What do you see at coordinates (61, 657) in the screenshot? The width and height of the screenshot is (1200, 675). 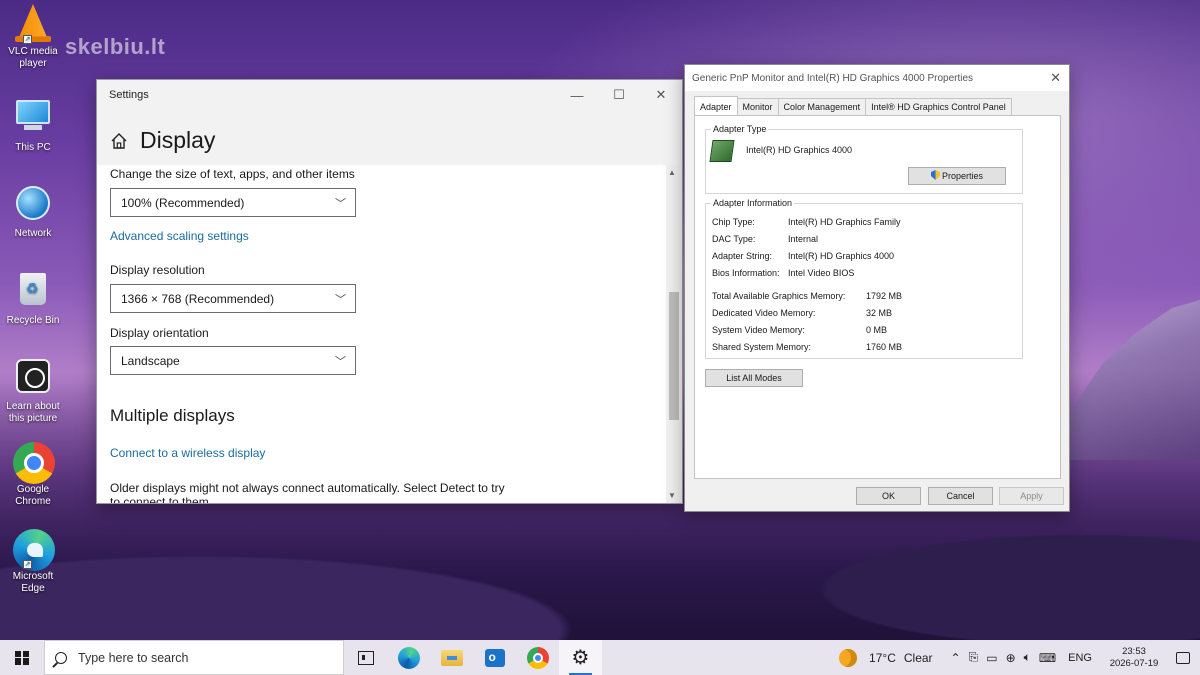 I see `search-icon` at bounding box center [61, 657].